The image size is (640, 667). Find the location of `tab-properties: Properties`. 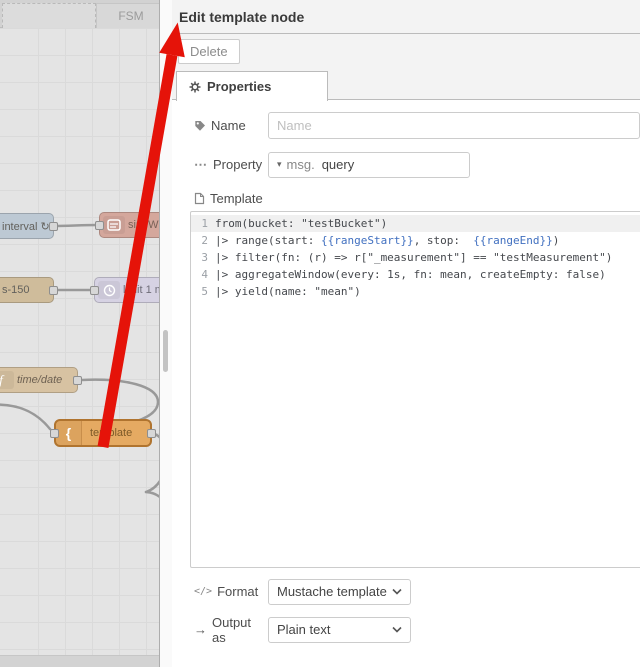

tab-properties: Properties is located at coordinates (252, 86).